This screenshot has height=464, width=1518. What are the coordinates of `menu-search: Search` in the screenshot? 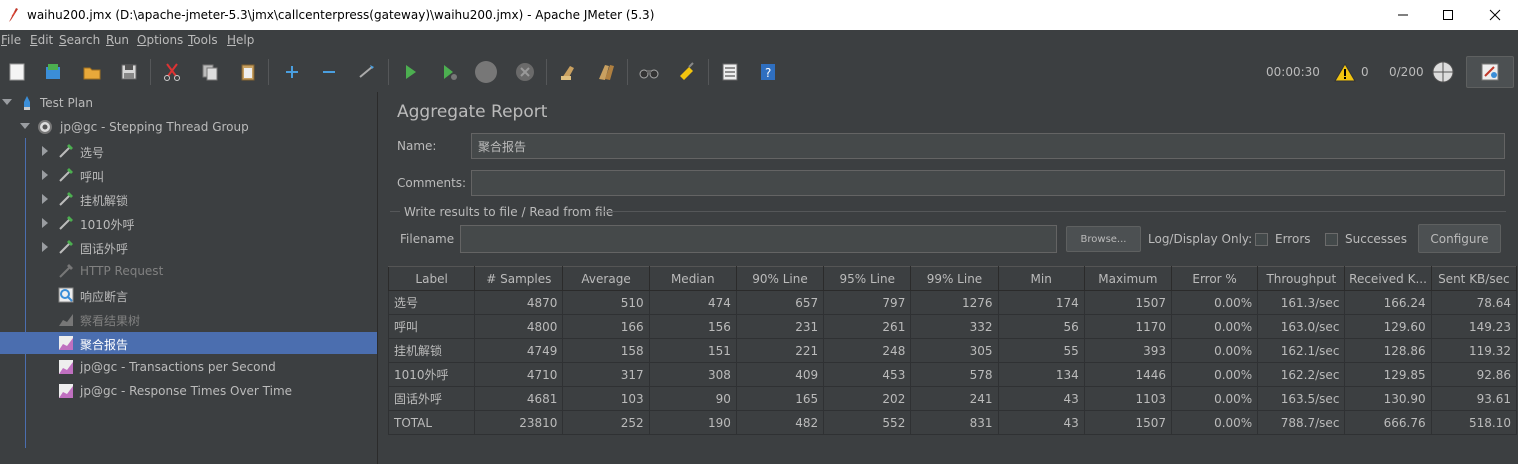 It's located at (79, 40).